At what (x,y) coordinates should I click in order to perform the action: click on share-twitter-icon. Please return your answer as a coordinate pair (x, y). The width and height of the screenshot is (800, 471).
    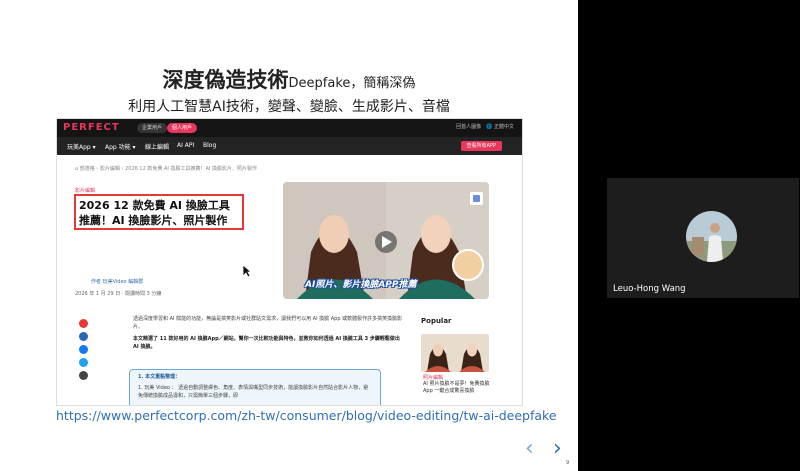
    Looking at the image, I should click on (83, 362).